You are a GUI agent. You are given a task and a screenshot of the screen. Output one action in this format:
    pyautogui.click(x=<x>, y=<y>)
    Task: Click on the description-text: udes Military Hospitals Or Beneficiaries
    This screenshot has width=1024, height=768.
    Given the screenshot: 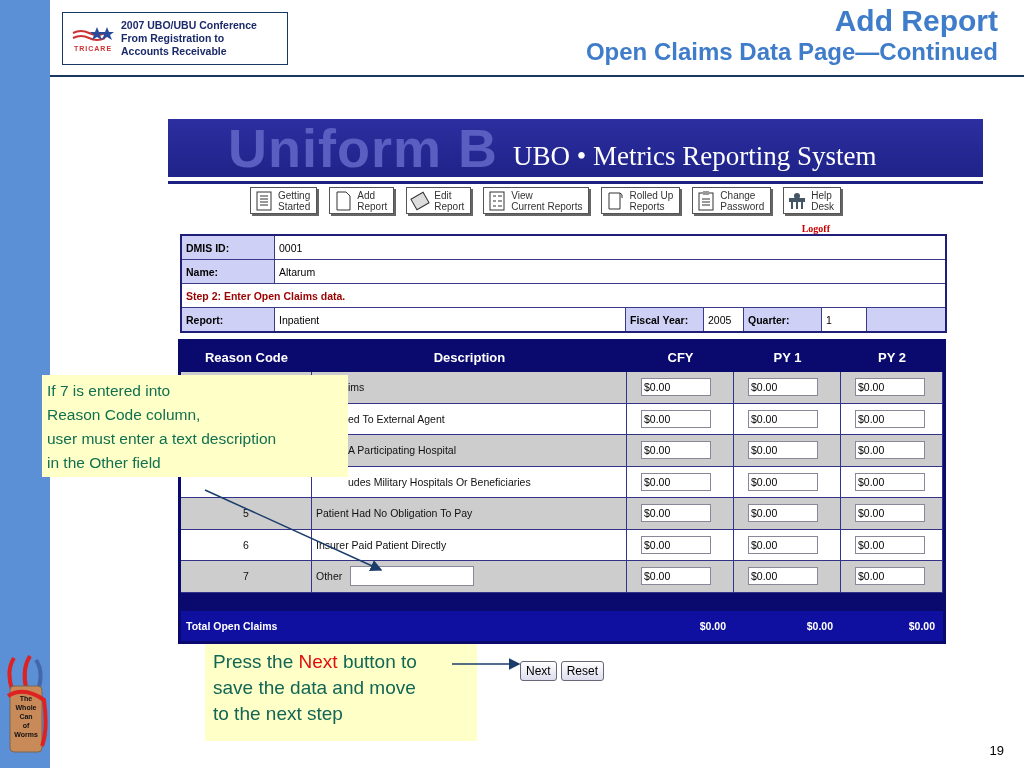 What is the action you would take?
    pyautogui.click(x=439, y=481)
    